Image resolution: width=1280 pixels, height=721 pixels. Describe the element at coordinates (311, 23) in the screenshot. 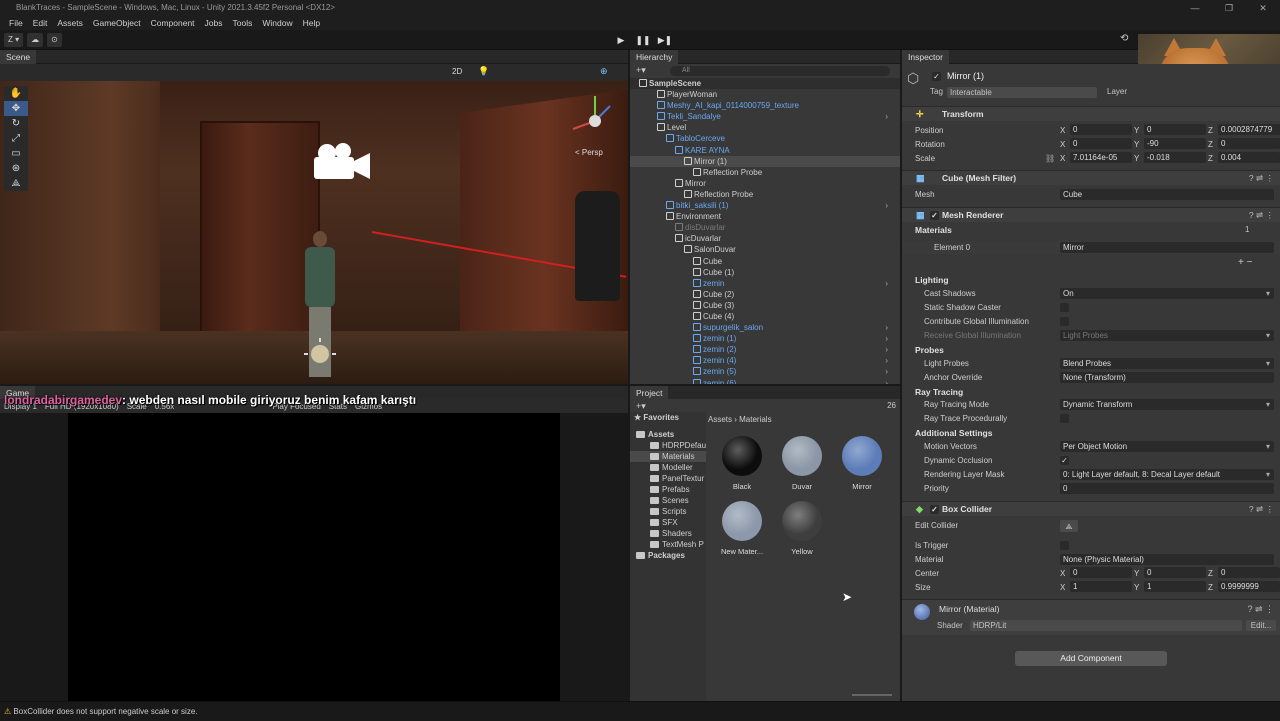

I see `menu-help: Help` at that location.